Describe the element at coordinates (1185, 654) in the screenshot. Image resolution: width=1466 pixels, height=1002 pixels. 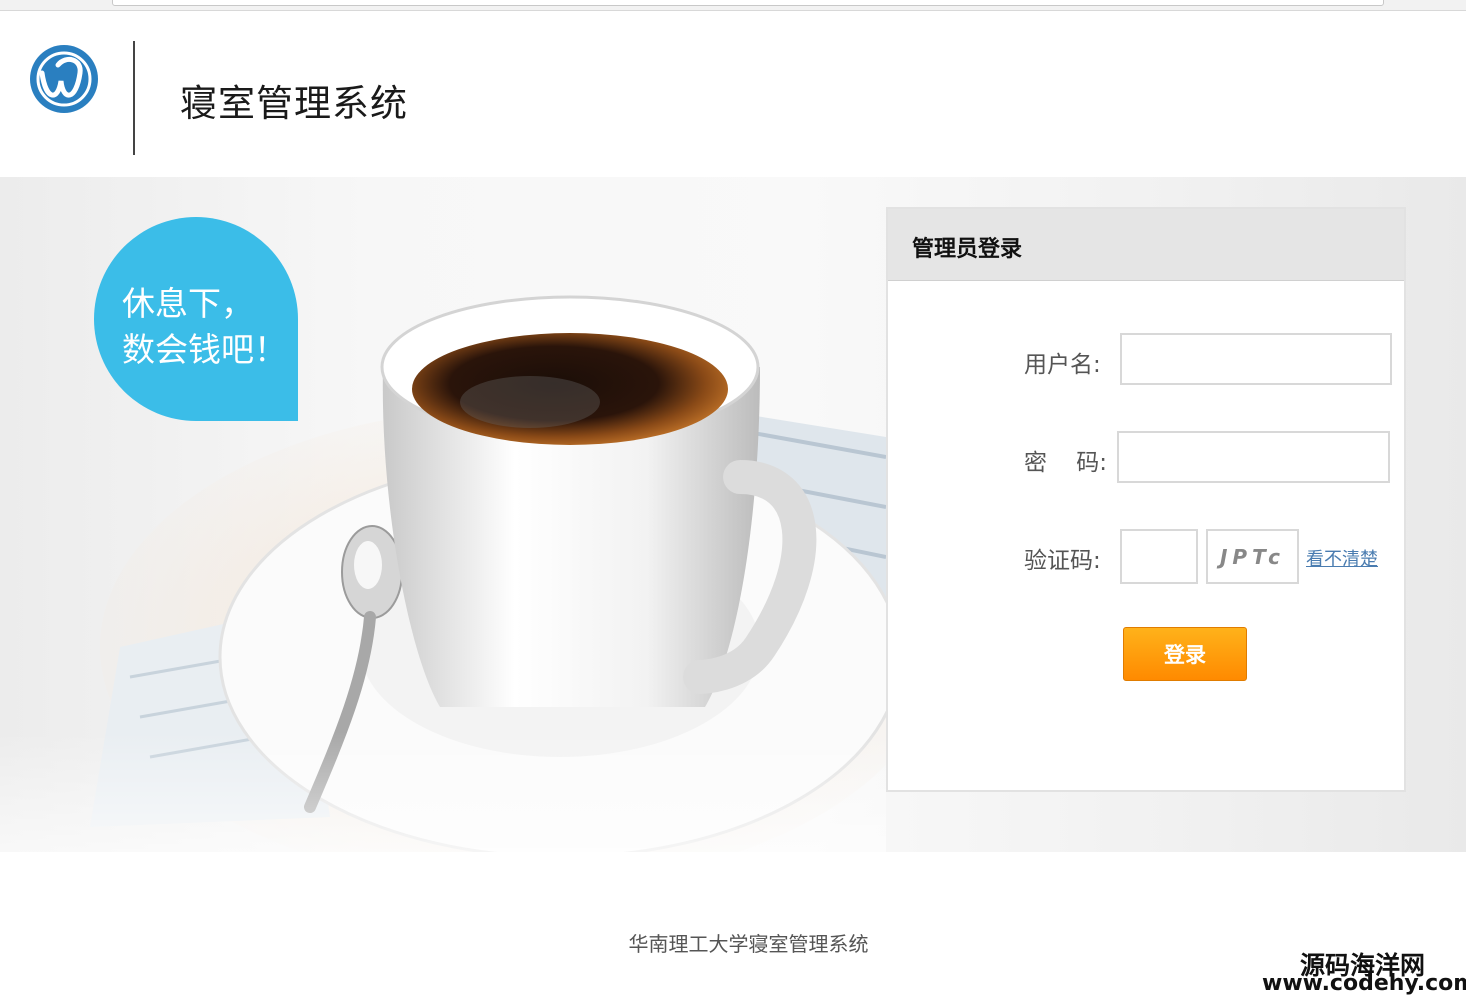
I see `login-button: 登录` at that location.